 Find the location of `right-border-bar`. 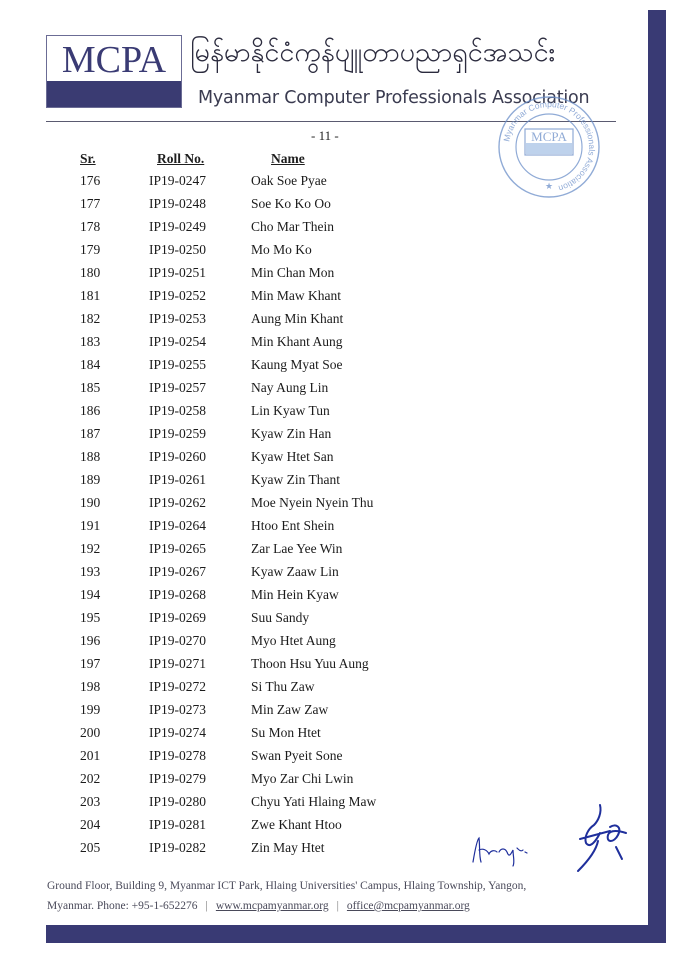

right-border-bar is located at coordinates (657, 476).